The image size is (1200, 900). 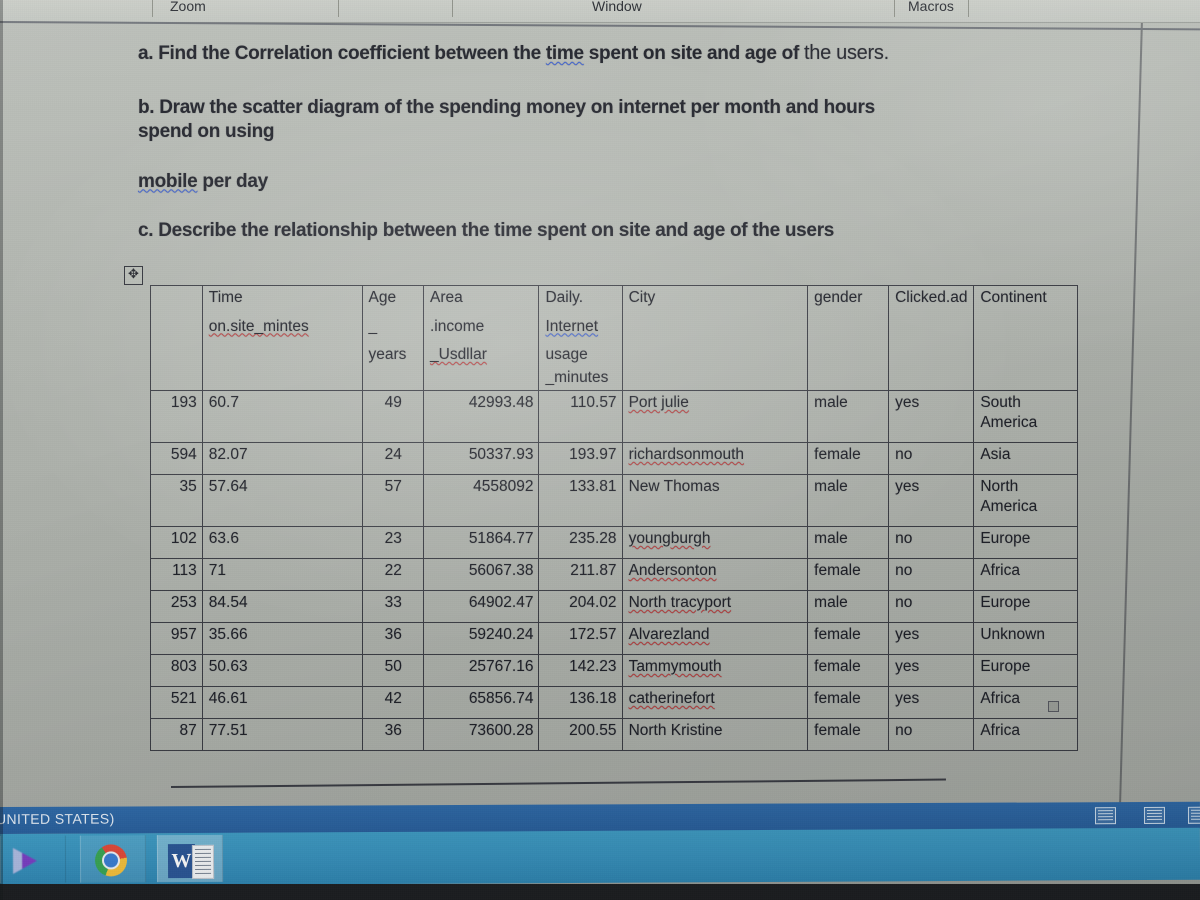 I want to click on cell-age: 22, so click(x=392, y=575).